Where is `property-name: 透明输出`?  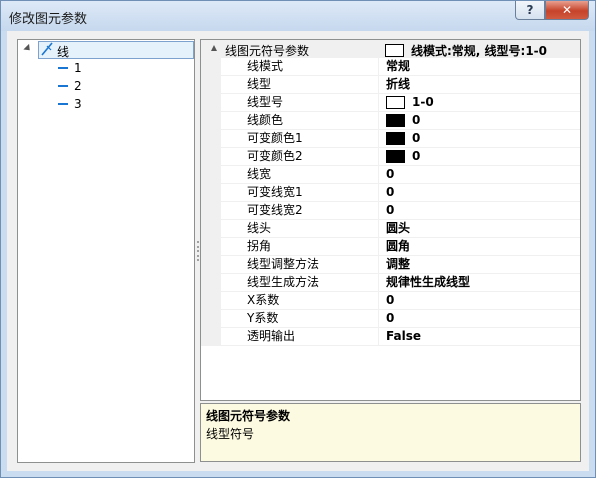 property-name: 透明输出 is located at coordinates (300, 337).